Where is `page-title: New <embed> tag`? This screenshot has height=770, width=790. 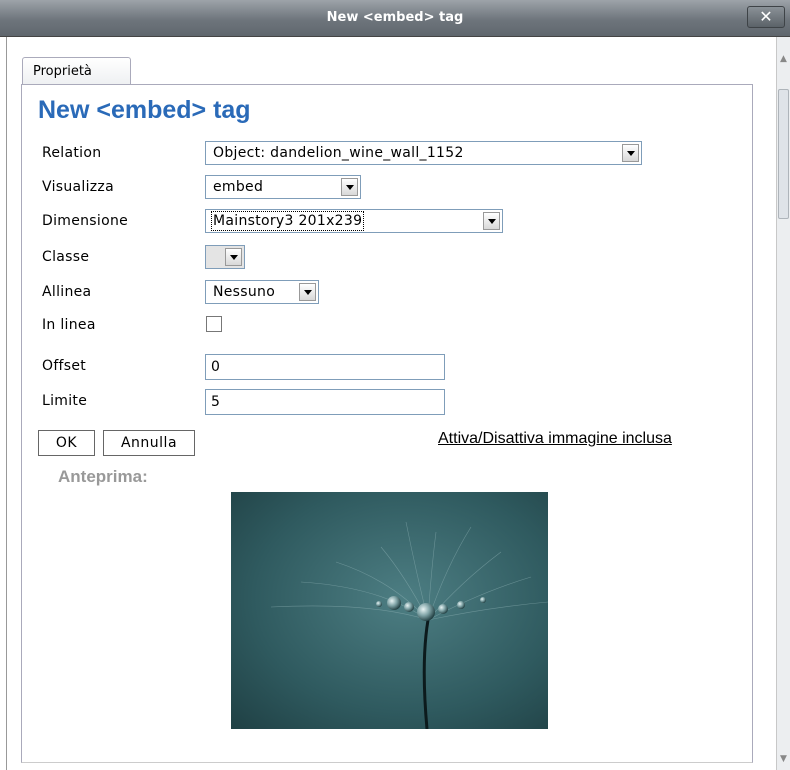 page-title: New <embed> tag is located at coordinates (144, 110).